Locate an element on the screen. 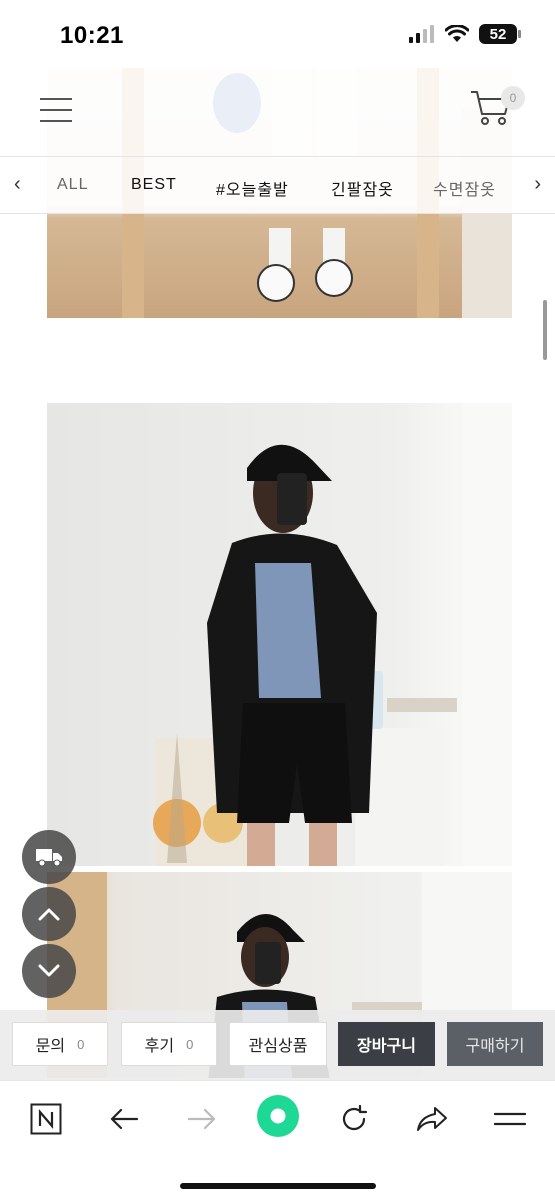 This screenshot has height=1200, width=555. arrow-right-icon is located at coordinates (202, 1119).